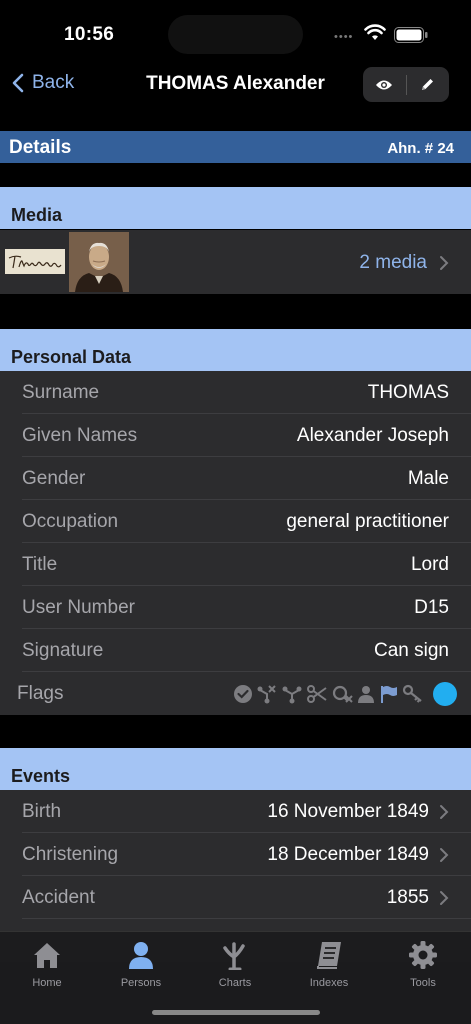  Describe the element at coordinates (393, 262) in the screenshot. I see `media-count: 2 media` at that location.